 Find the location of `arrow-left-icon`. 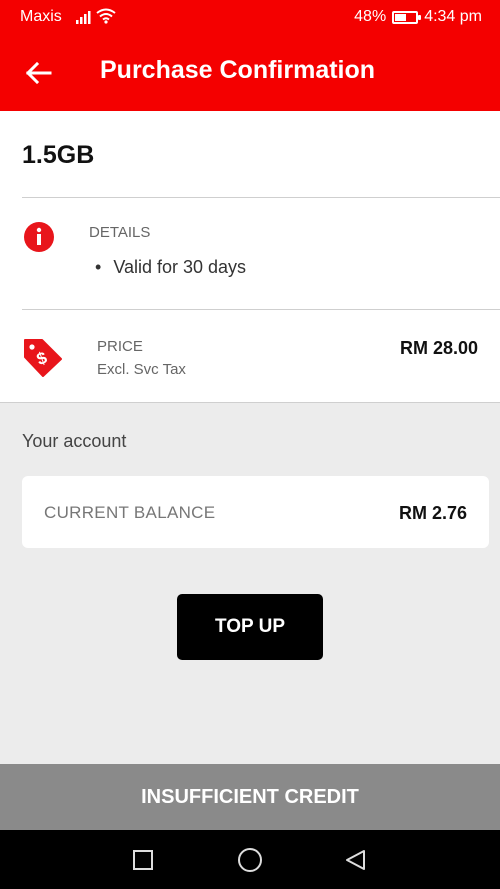

arrow-left-icon is located at coordinates (39, 73).